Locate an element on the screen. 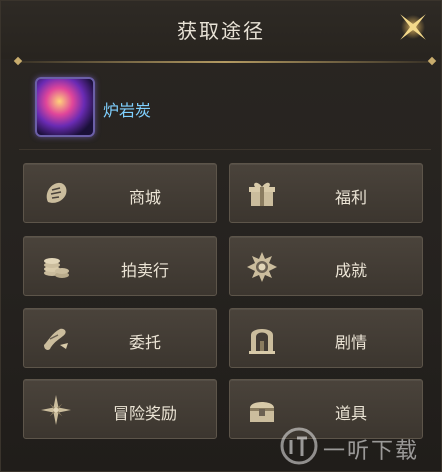 Image resolution: width=442 pixels, height=472 pixels. source-button-adventure-reward: 冒险奖励 is located at coordinates (120, 409).